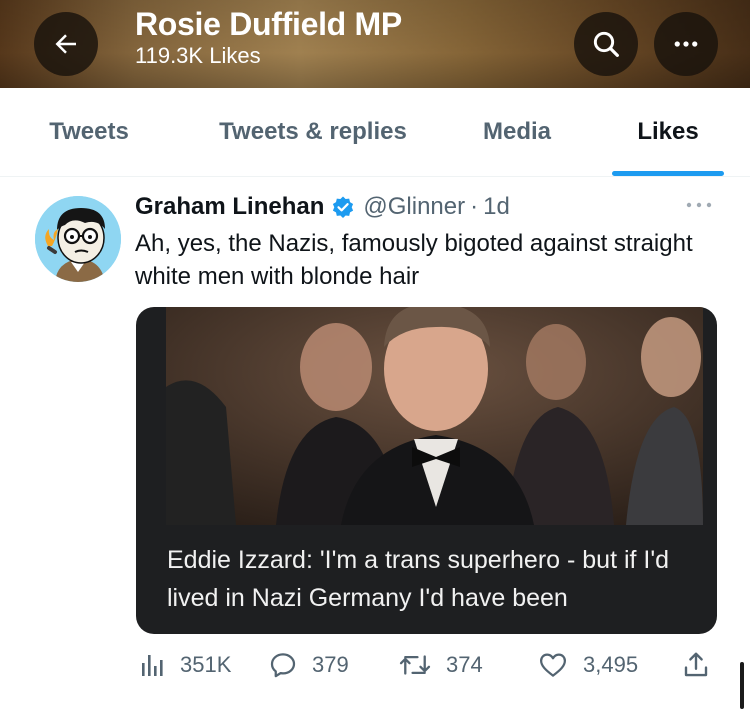  Describe the element at coordinates (553, 665) in the screenshot. I see `heart-icon` at that location.